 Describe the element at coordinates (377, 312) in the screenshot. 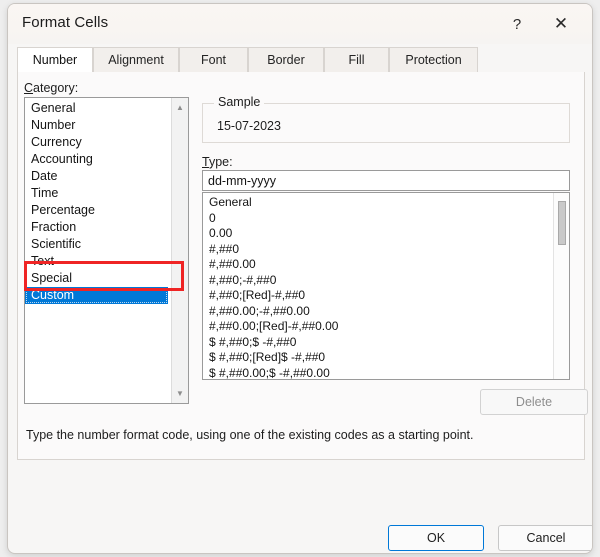

I see `type-item: #,##0.00;-#,##0.00` at that location.